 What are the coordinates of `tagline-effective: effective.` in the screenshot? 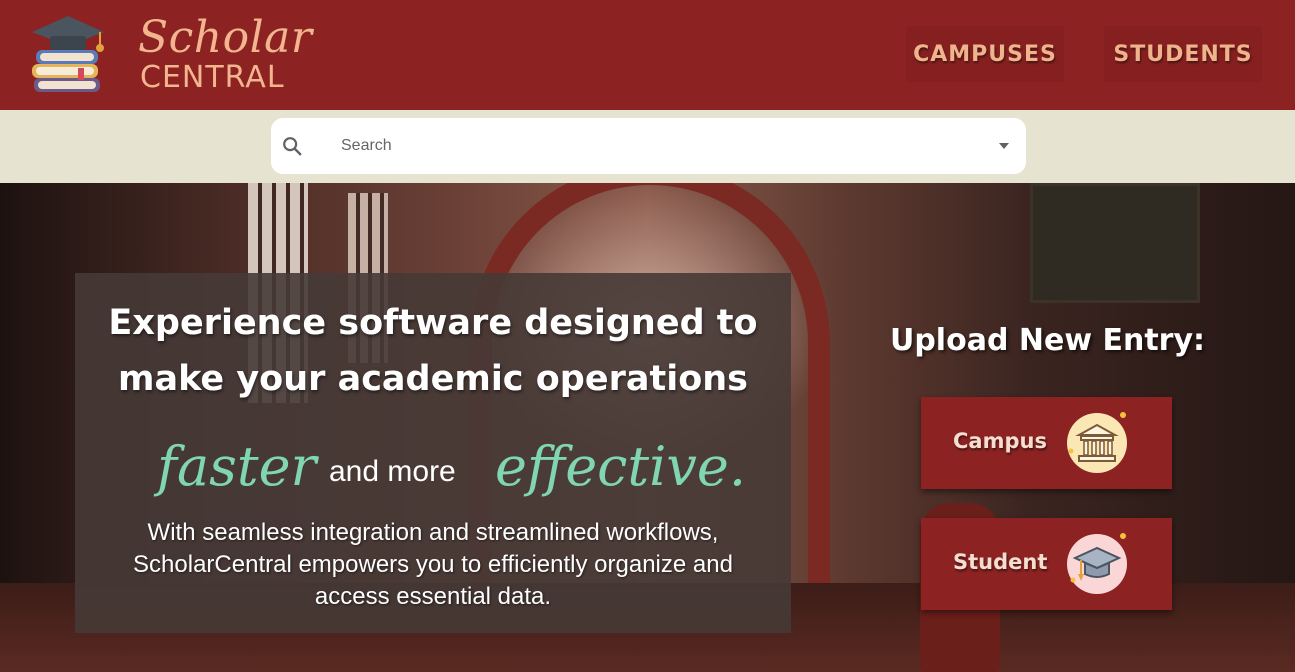 It's located at (621, 466).